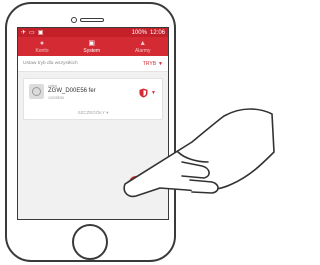 This screenshot has height=265, width=320. I want to click on earpiece-speaker, so click(92, 20).